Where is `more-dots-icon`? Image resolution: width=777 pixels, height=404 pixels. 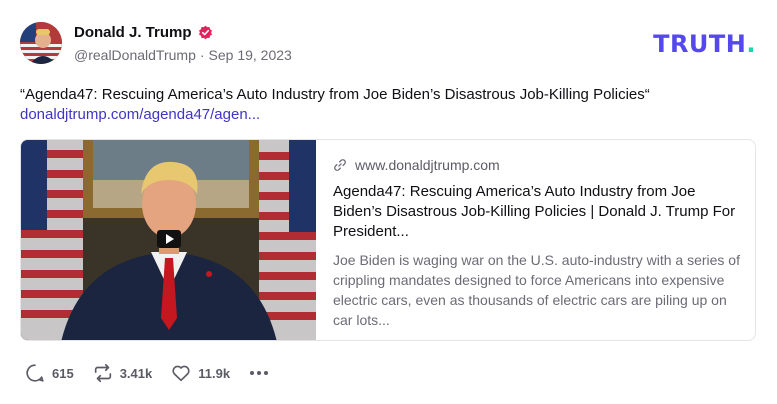 more-dots-icon is located at coordinates (259, 373).